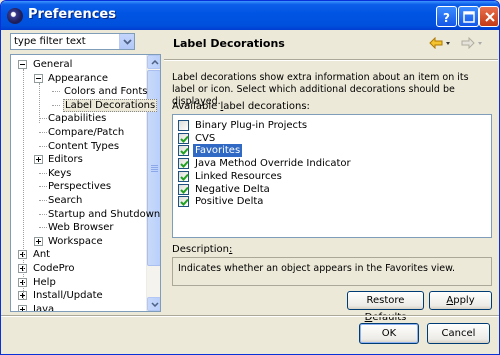  What do you see at coordinates (218, 151) in the screenshot?
I see `decoration-label: Favorites` at bounding box center [218, 151].